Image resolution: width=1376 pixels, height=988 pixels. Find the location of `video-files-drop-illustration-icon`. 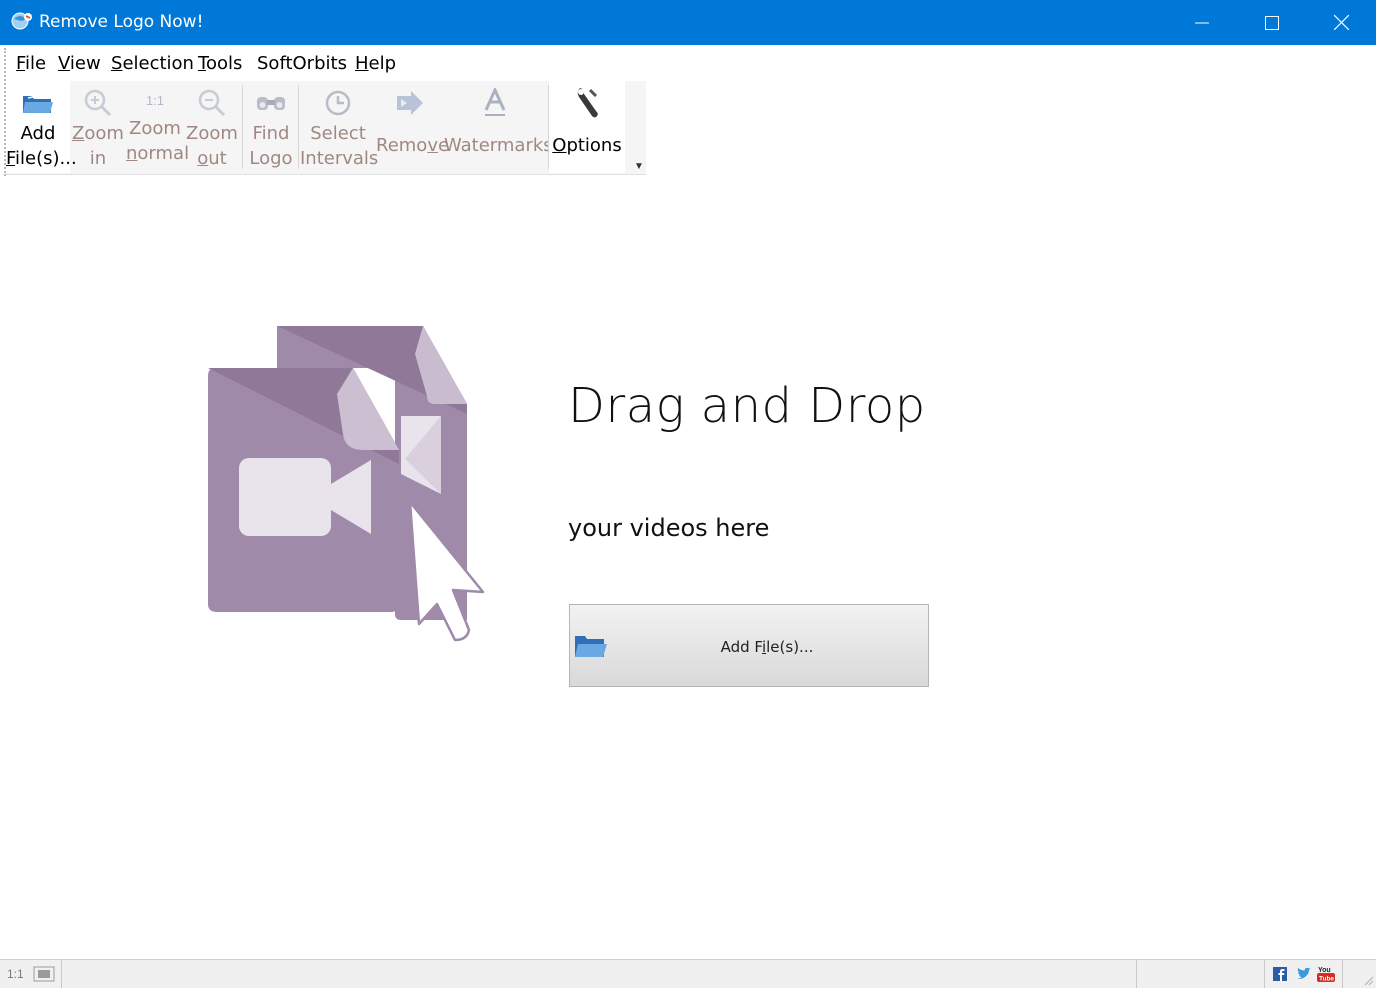

video-files-drop-illustration-icon is located at coordinates (346, 484).